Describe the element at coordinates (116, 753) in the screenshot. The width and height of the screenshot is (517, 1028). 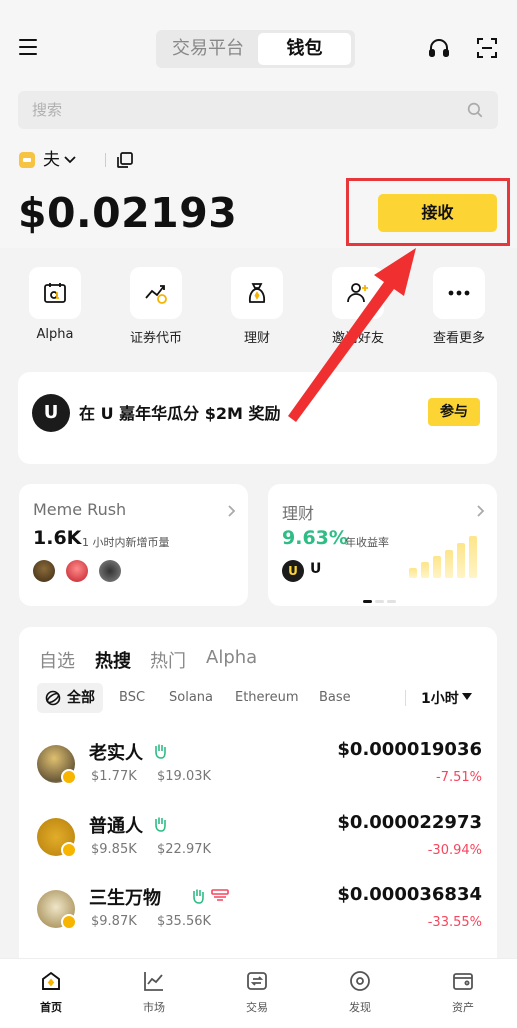
I see `token-name: 老实人` at that location.